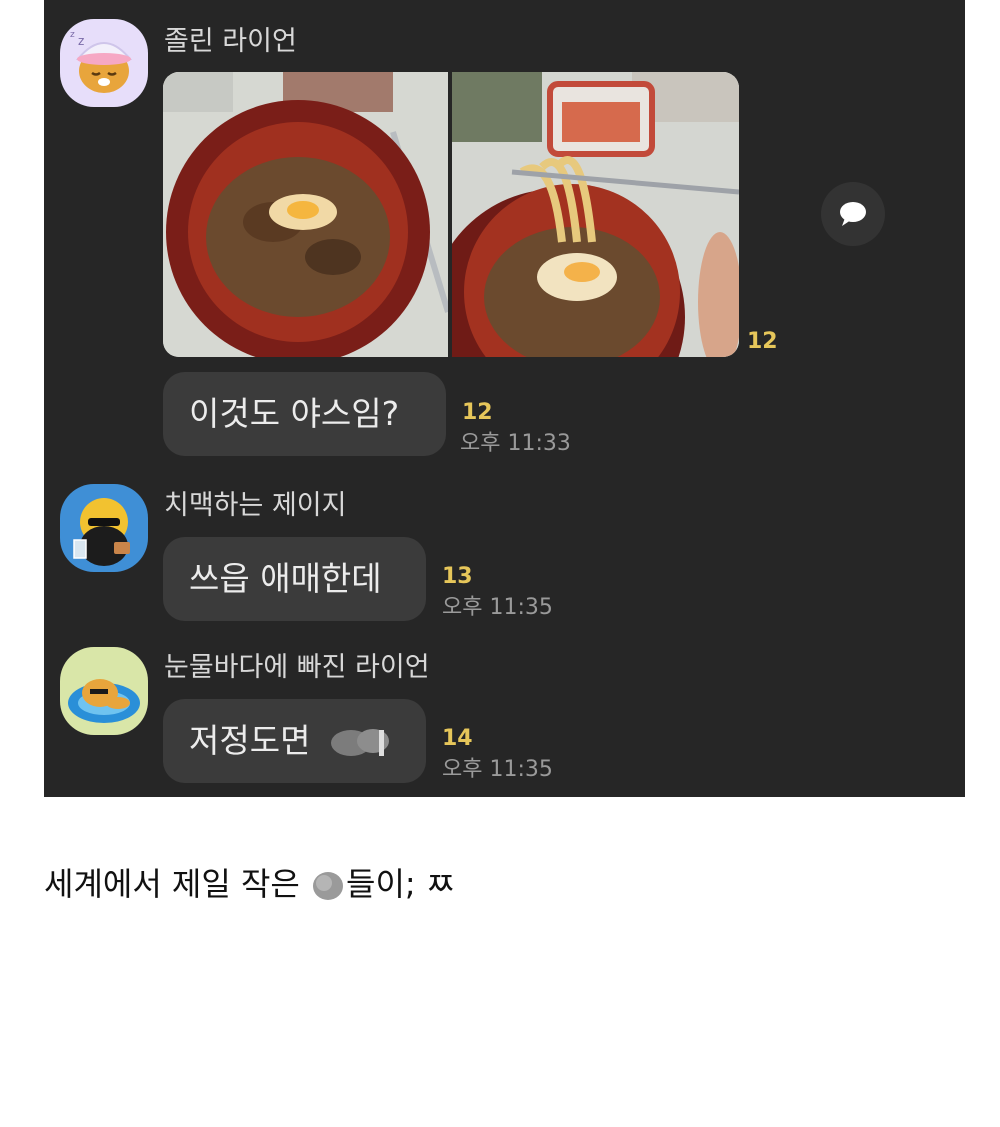 The image size is (1000, 1127). I want to click on unread-count: 14, so click(457, 738).